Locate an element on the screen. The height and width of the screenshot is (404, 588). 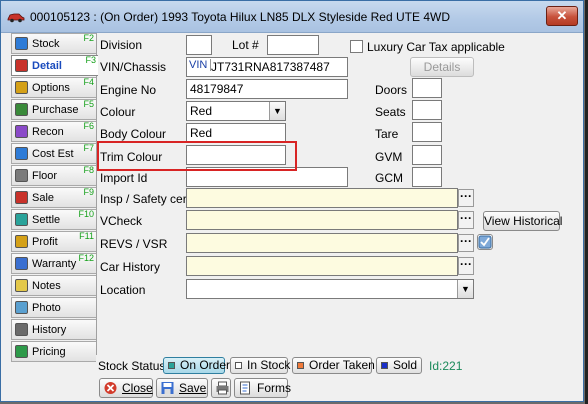
status-on-order-button: On Order is located at coordinates (196, 365).